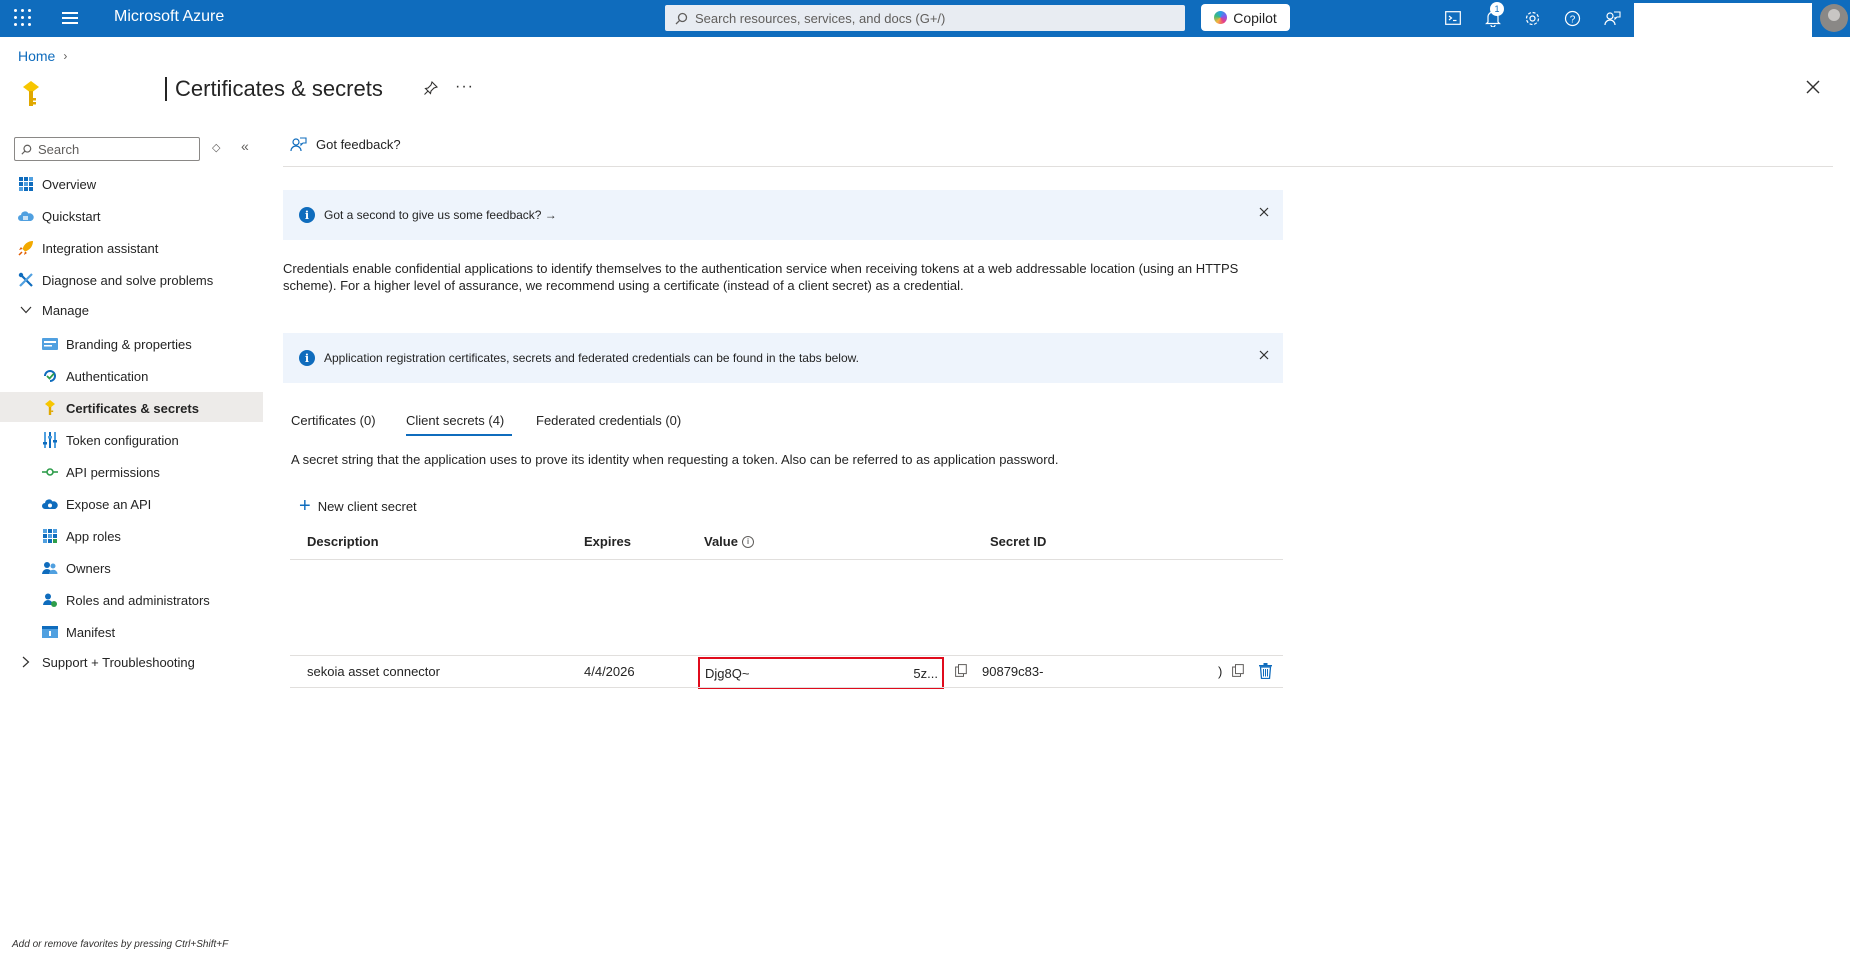  What do you see at coordinates (93, 536) in the screenshot?
I see `sidebar-item-label: App roles` at bounding box center [93, 536].